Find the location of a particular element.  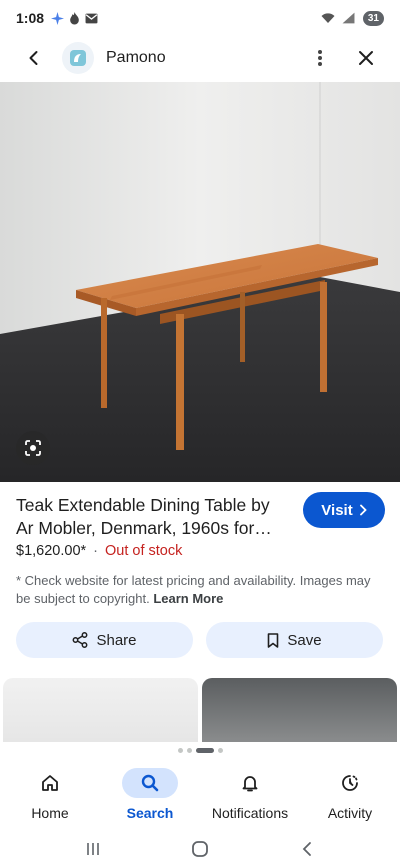

wifi-icon is located at coordinates (328, 18).